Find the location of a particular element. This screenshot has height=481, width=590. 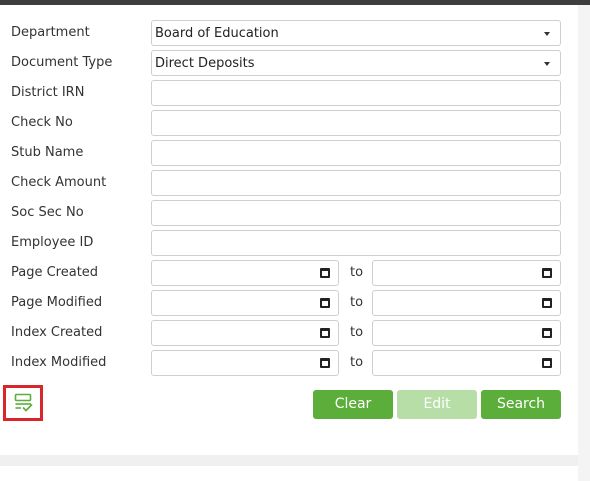

employee-id-input is located at coordinates (356, 243).